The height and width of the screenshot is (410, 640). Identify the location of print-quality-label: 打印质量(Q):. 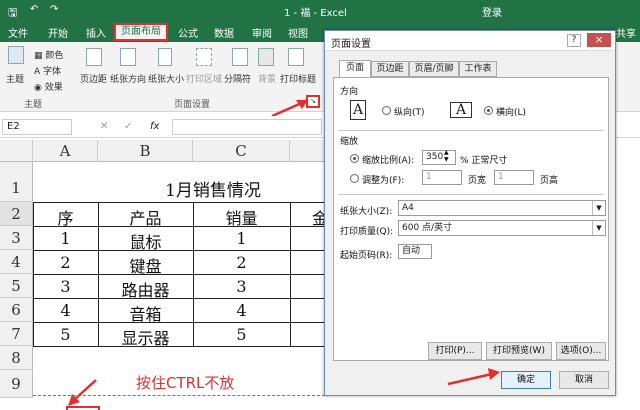
(367, 232).